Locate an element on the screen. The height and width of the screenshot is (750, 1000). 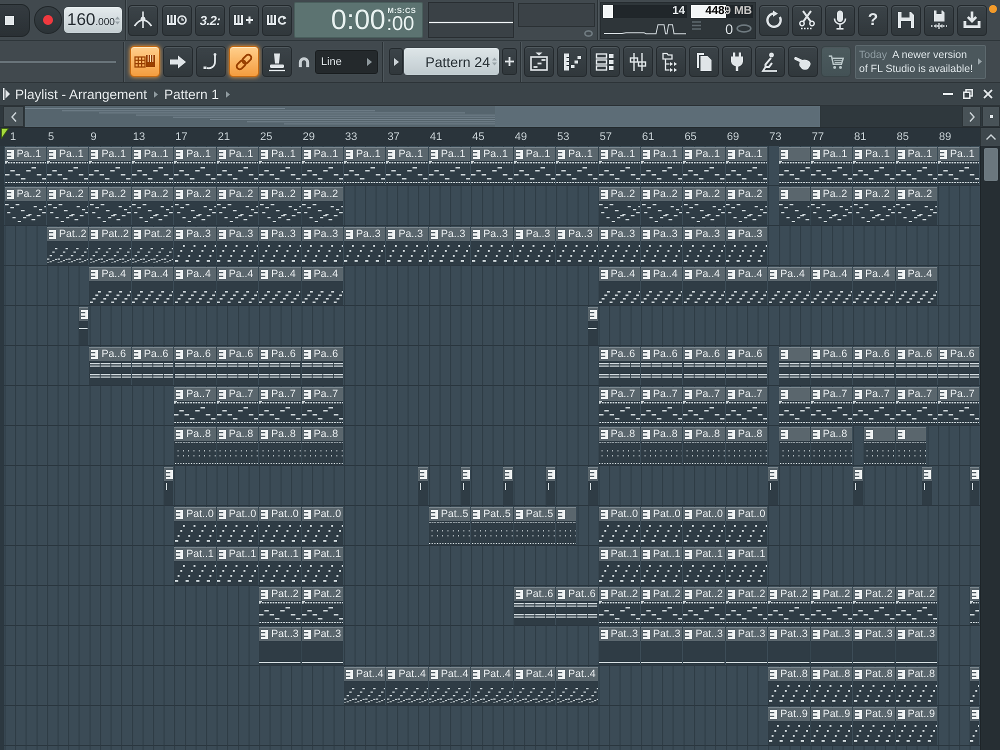
step-sequencer-button is located at coordinates (539, 61).